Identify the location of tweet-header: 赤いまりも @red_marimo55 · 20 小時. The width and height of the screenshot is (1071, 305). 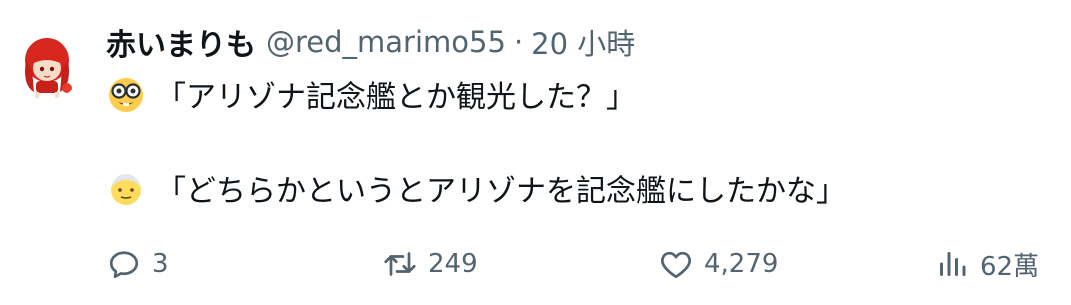
(370, 42).